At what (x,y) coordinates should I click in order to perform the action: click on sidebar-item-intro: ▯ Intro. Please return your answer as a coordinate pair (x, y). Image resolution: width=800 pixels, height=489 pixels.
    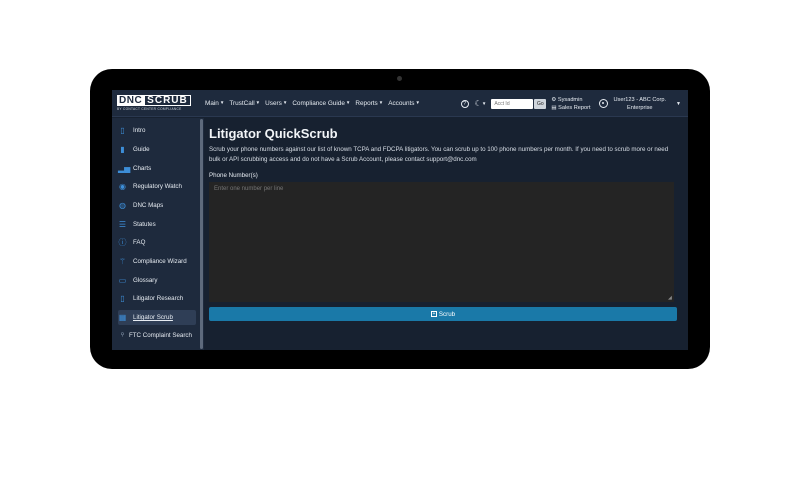
    Looking at the image, I should click on (157, 130).